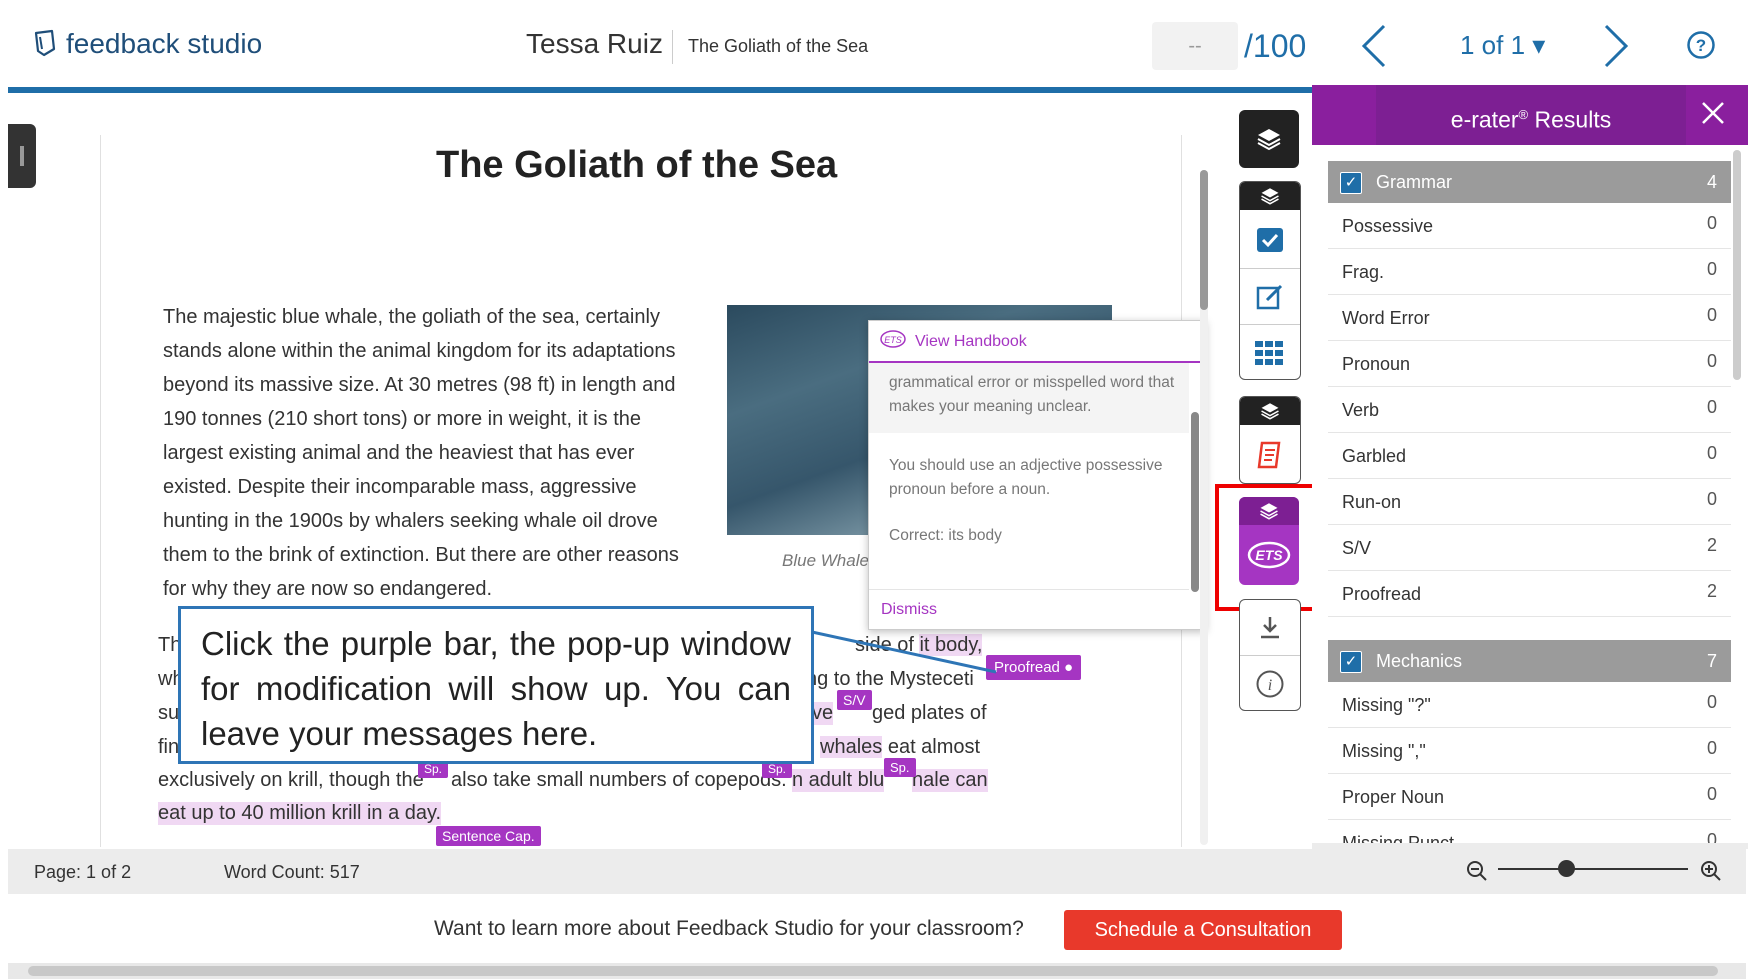 The width and height of the screenshot is (1748, 979). I want to click on erater-category-row: Garbled 0, so click(1529, 456).